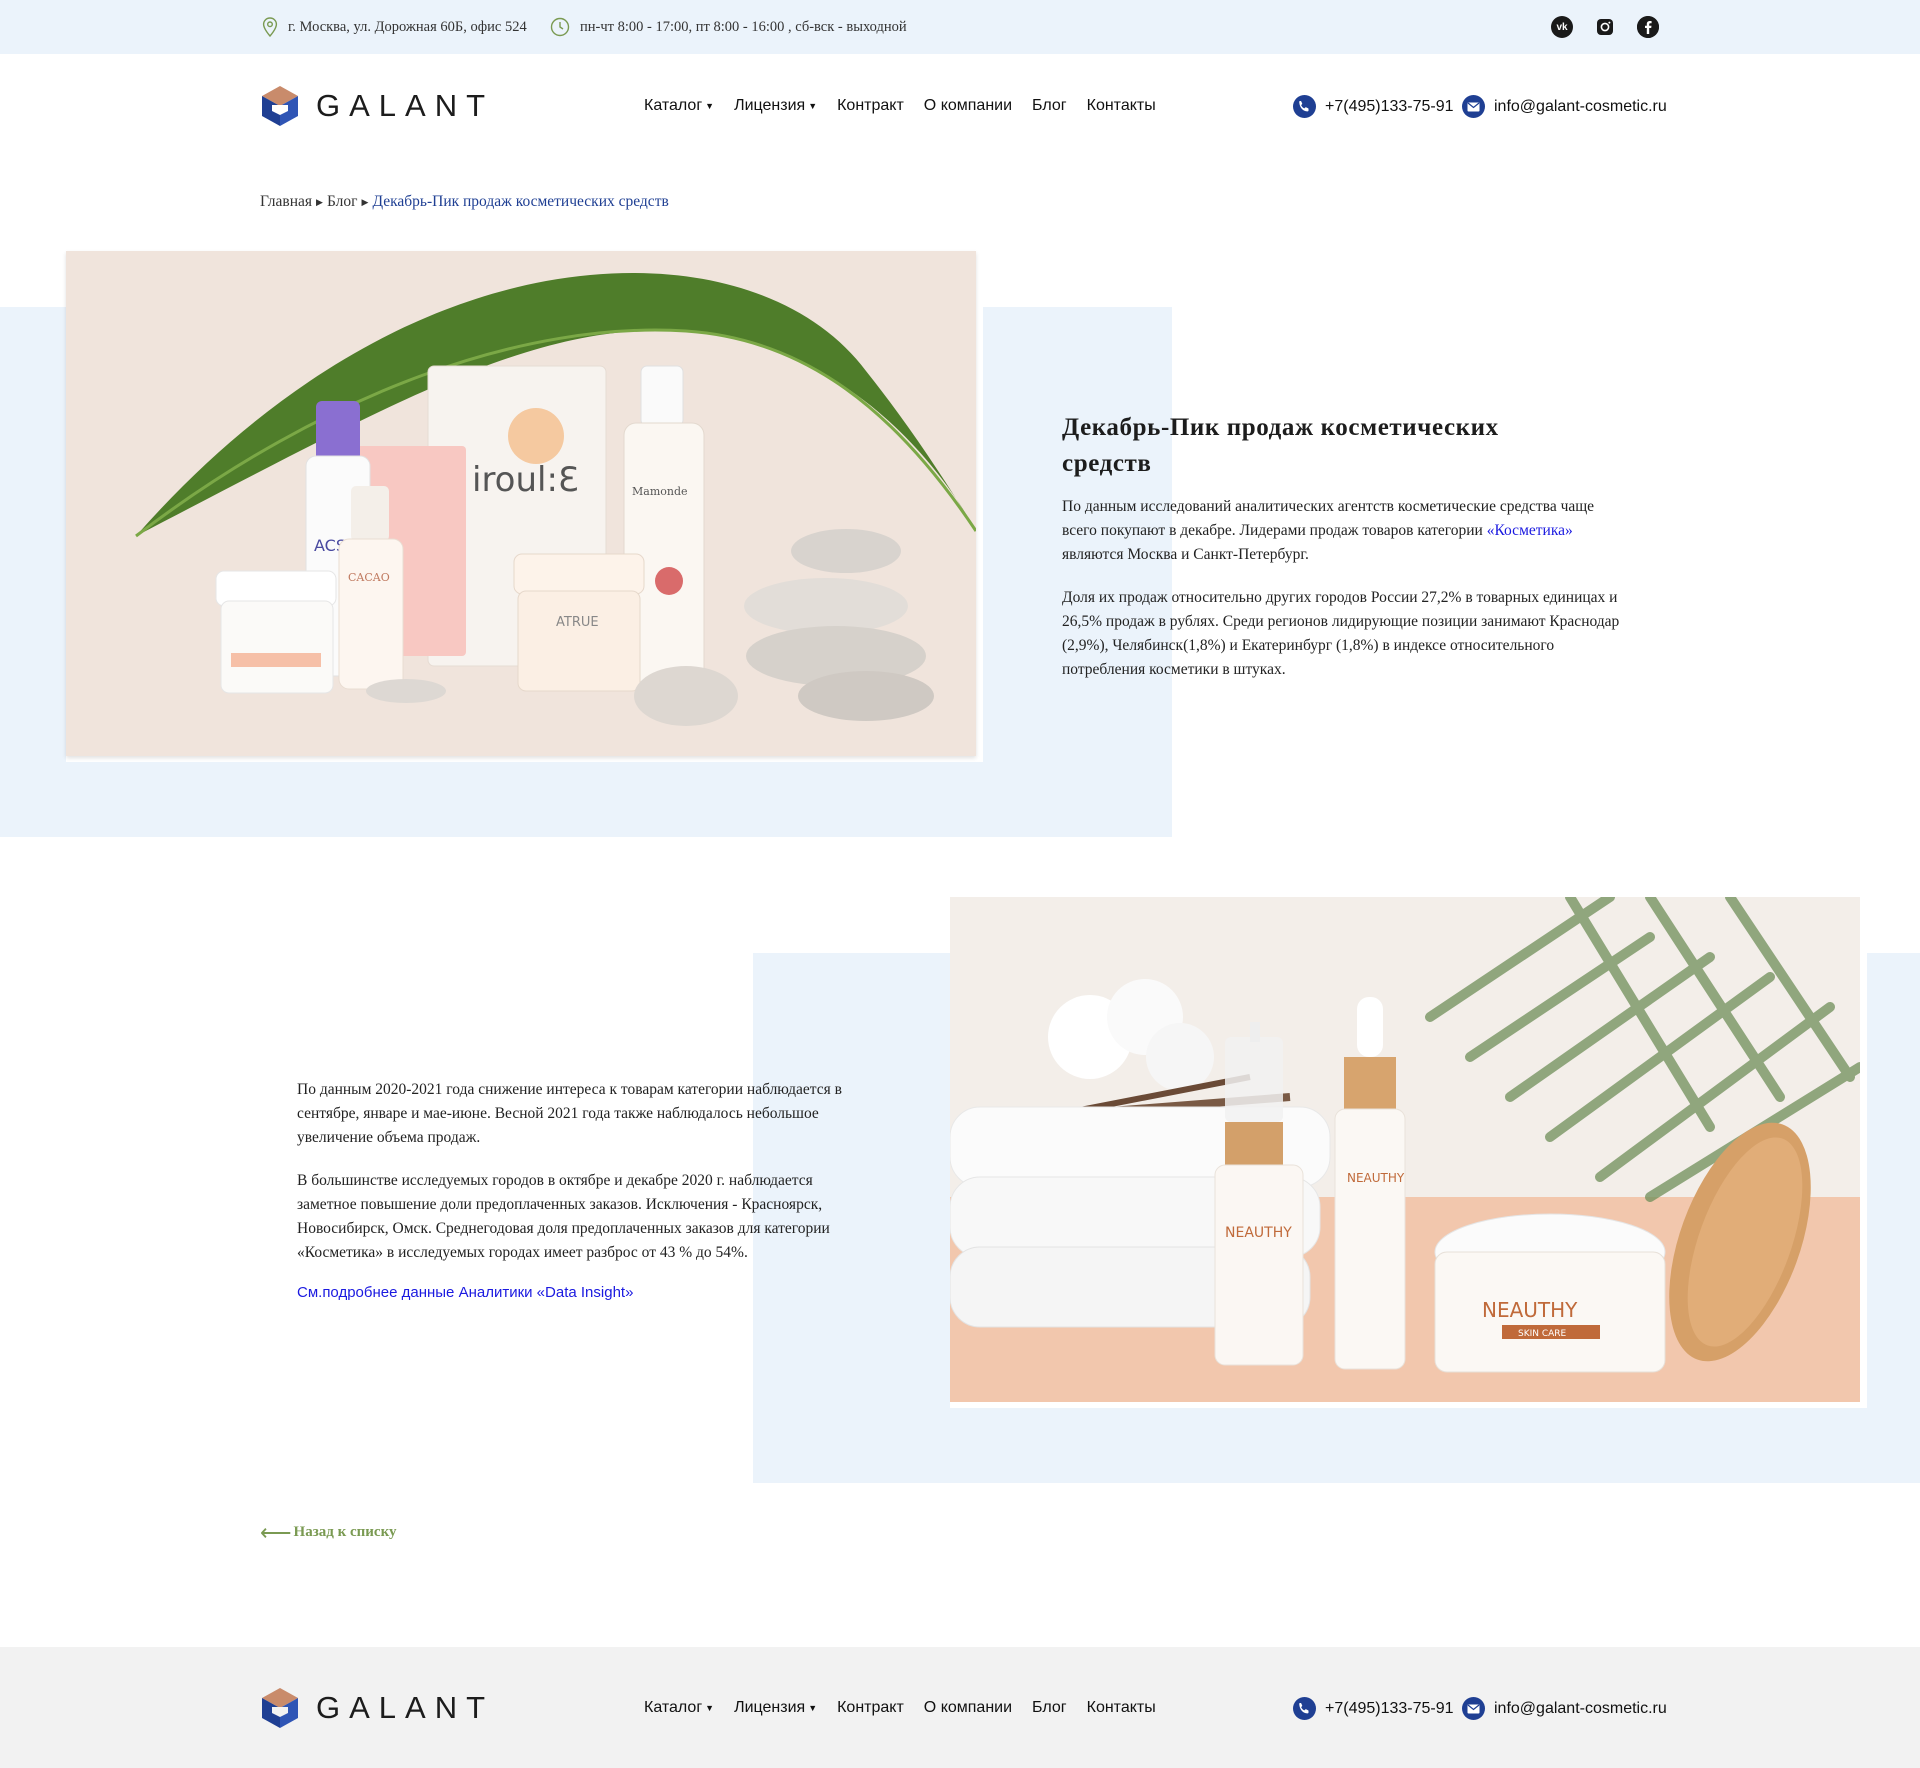  Describe the element at coordinates (1049, 1708) in the screenshot. I see `footer-nav-item-blog: Блог` at that location.